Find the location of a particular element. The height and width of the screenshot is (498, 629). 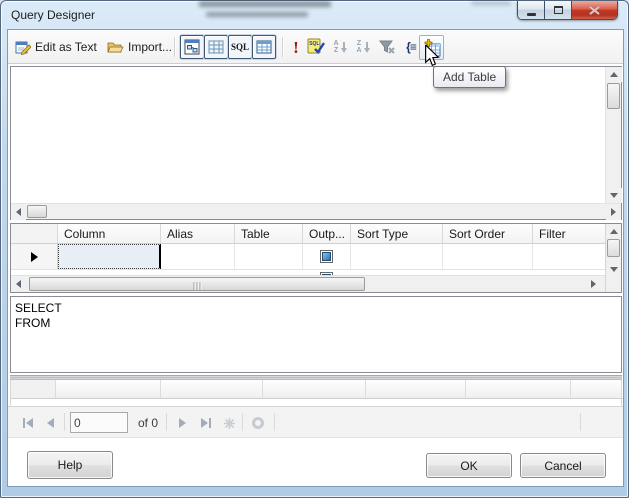

diagram-vertical-scrollbar is located at coordinates (613, 135).